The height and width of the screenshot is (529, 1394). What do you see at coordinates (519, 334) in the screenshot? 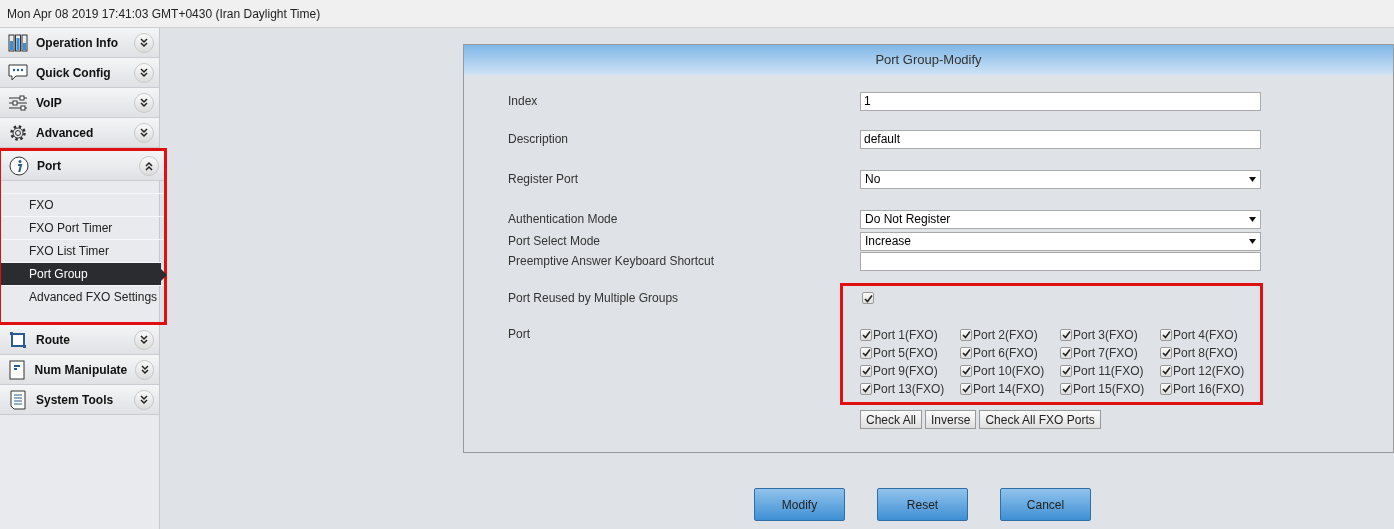
I see `field-label: Port` at bounding box center [519, 334].